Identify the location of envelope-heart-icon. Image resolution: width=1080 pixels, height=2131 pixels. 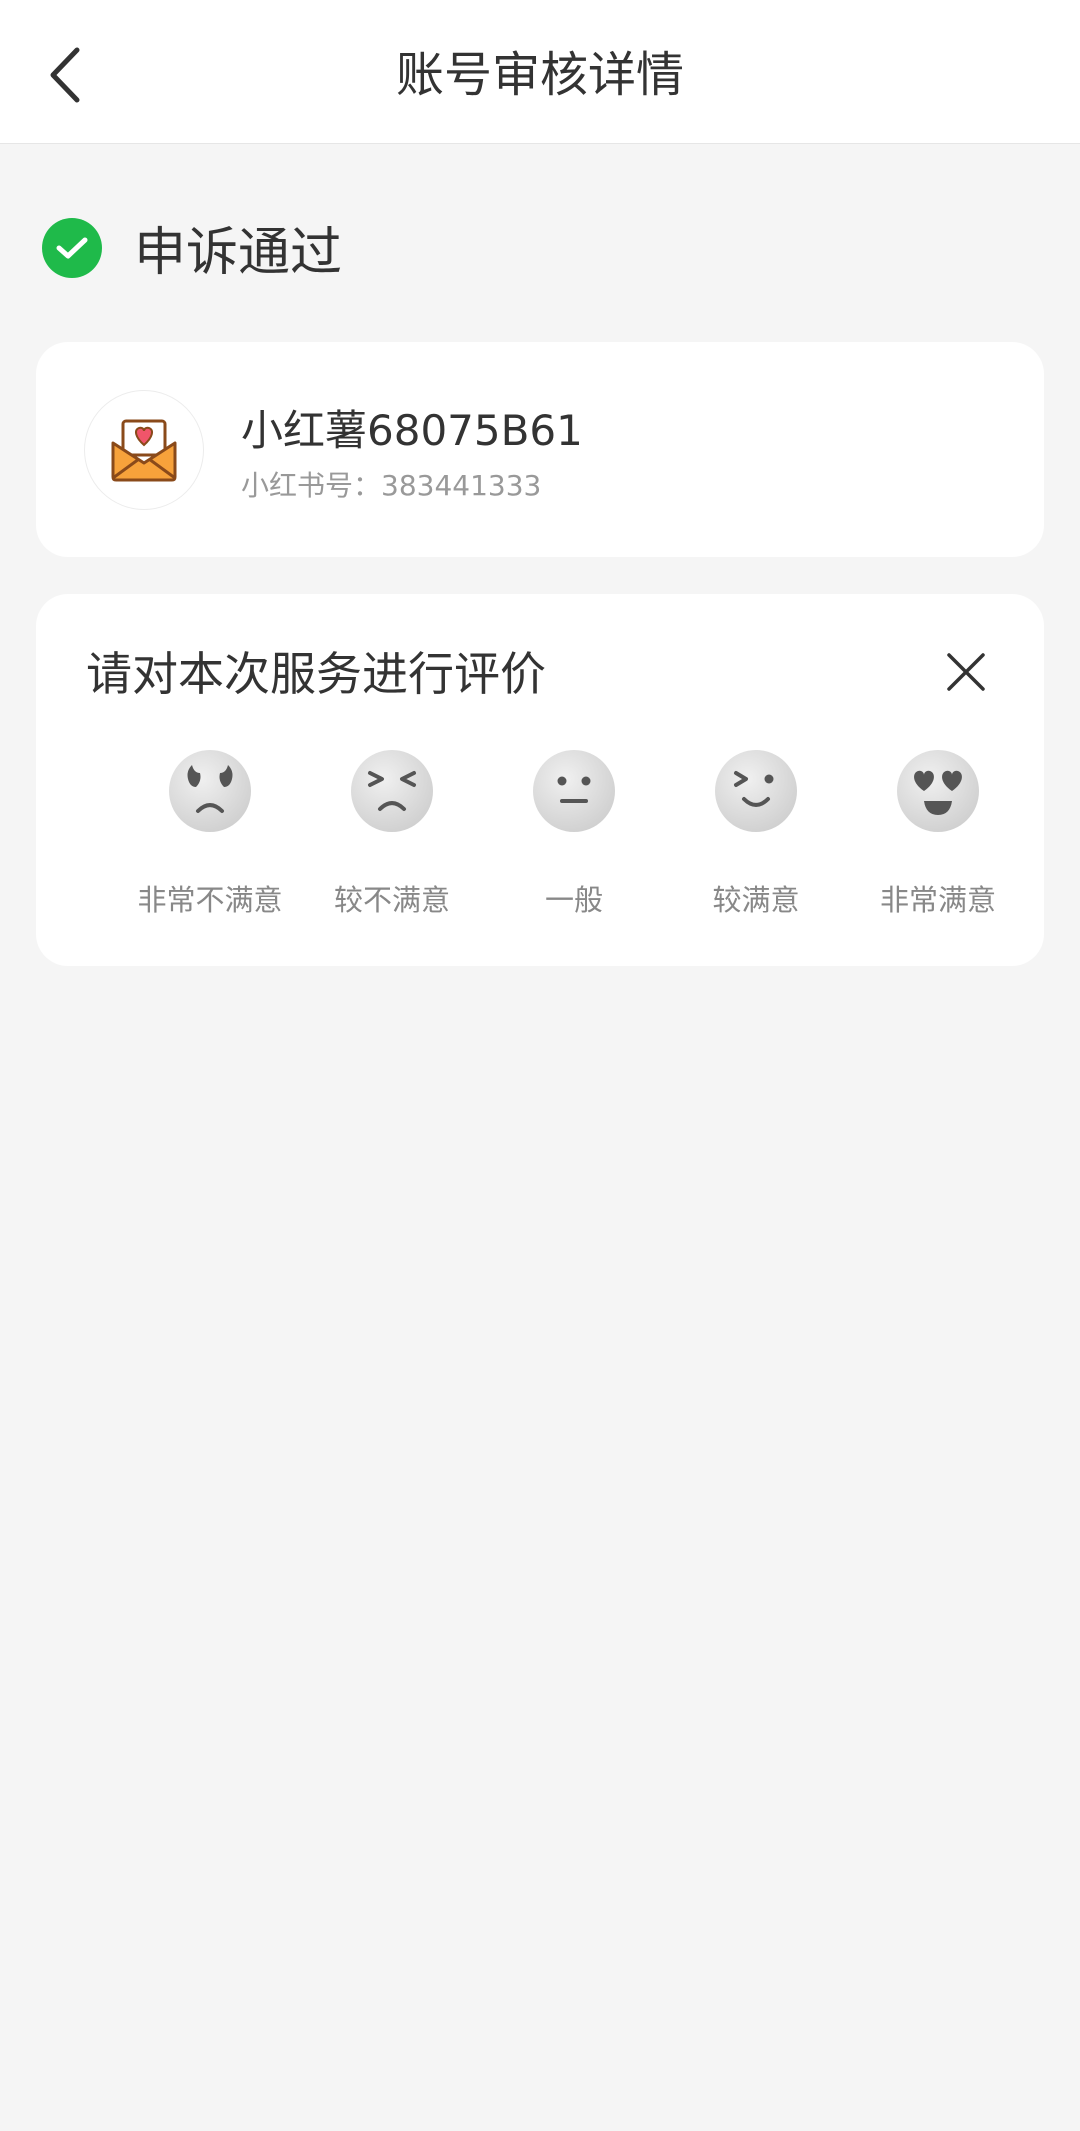
(144, 450).